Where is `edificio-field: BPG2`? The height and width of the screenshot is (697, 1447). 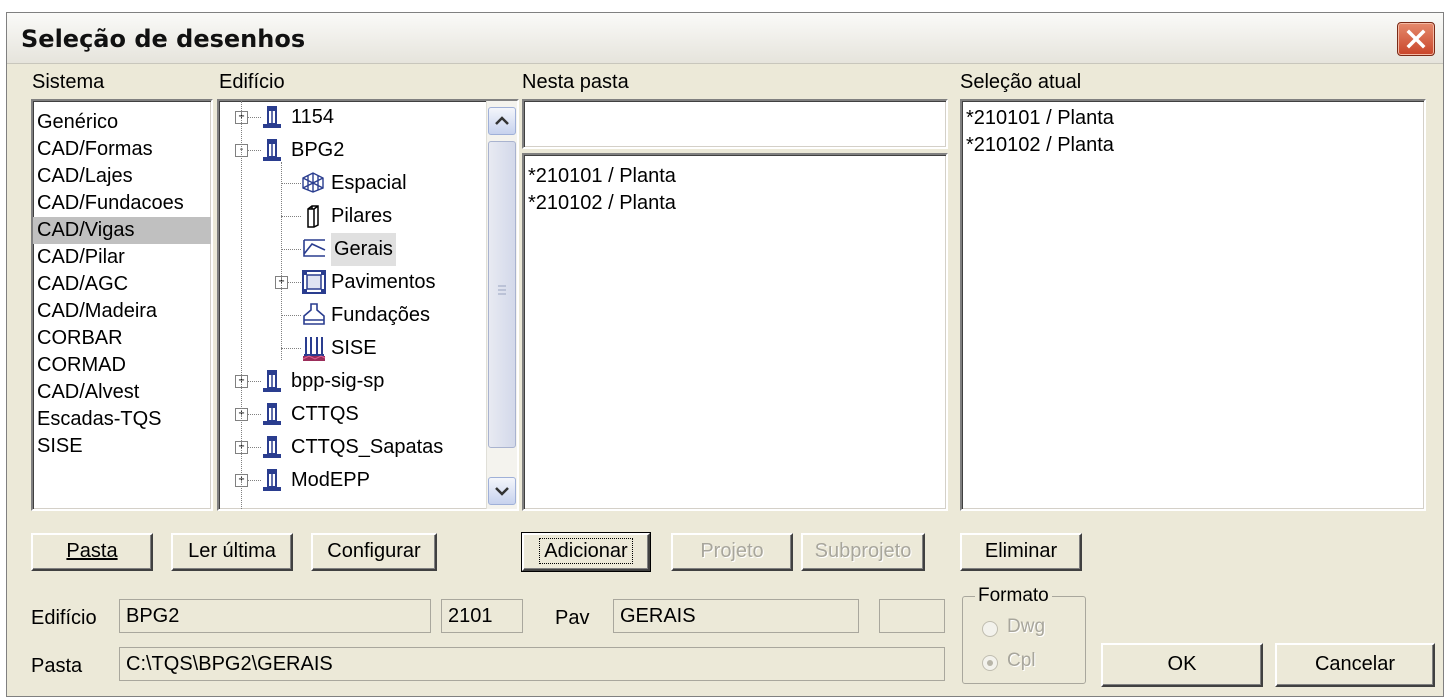
edificio-field: BPG2 is located at coordinates (275, 616).